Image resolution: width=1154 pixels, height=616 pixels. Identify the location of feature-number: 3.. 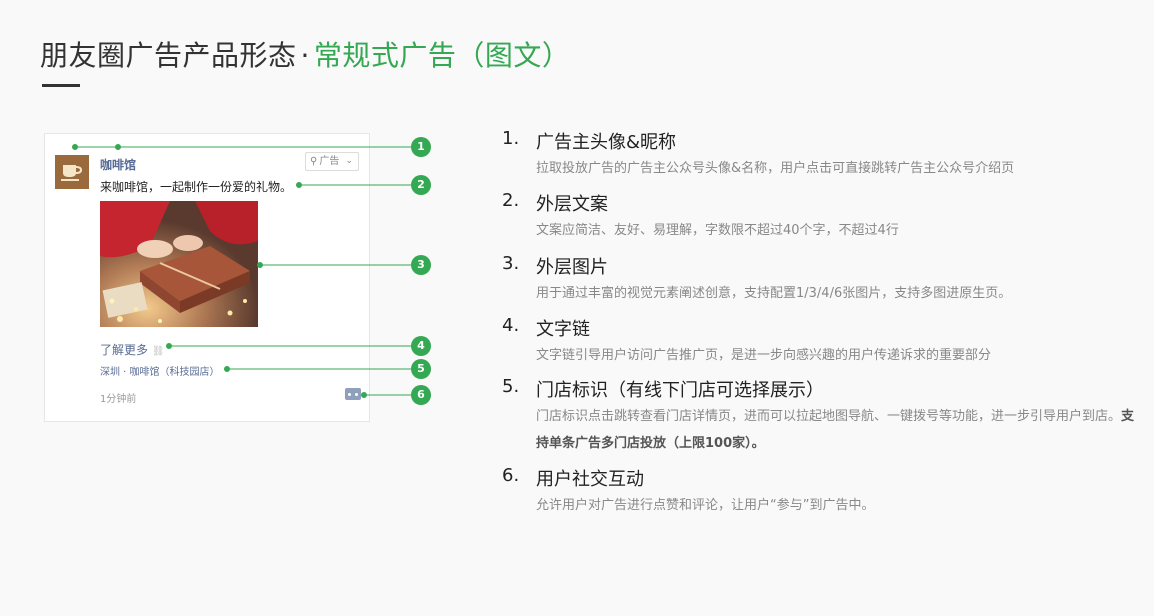
(511, 263).